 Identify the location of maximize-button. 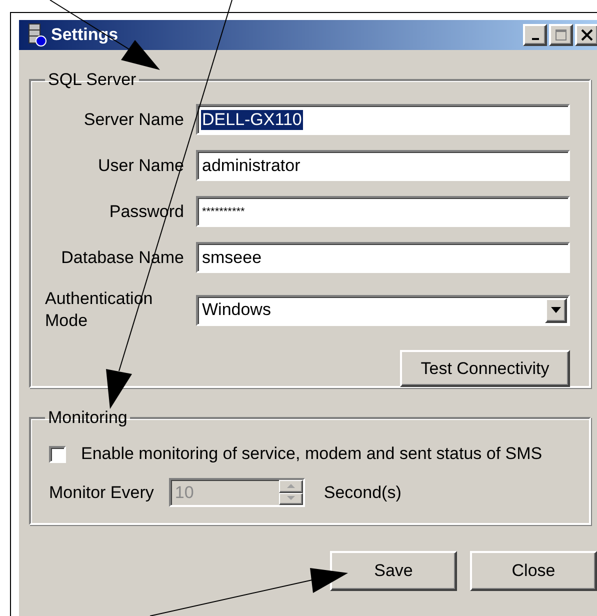
(561, 35).